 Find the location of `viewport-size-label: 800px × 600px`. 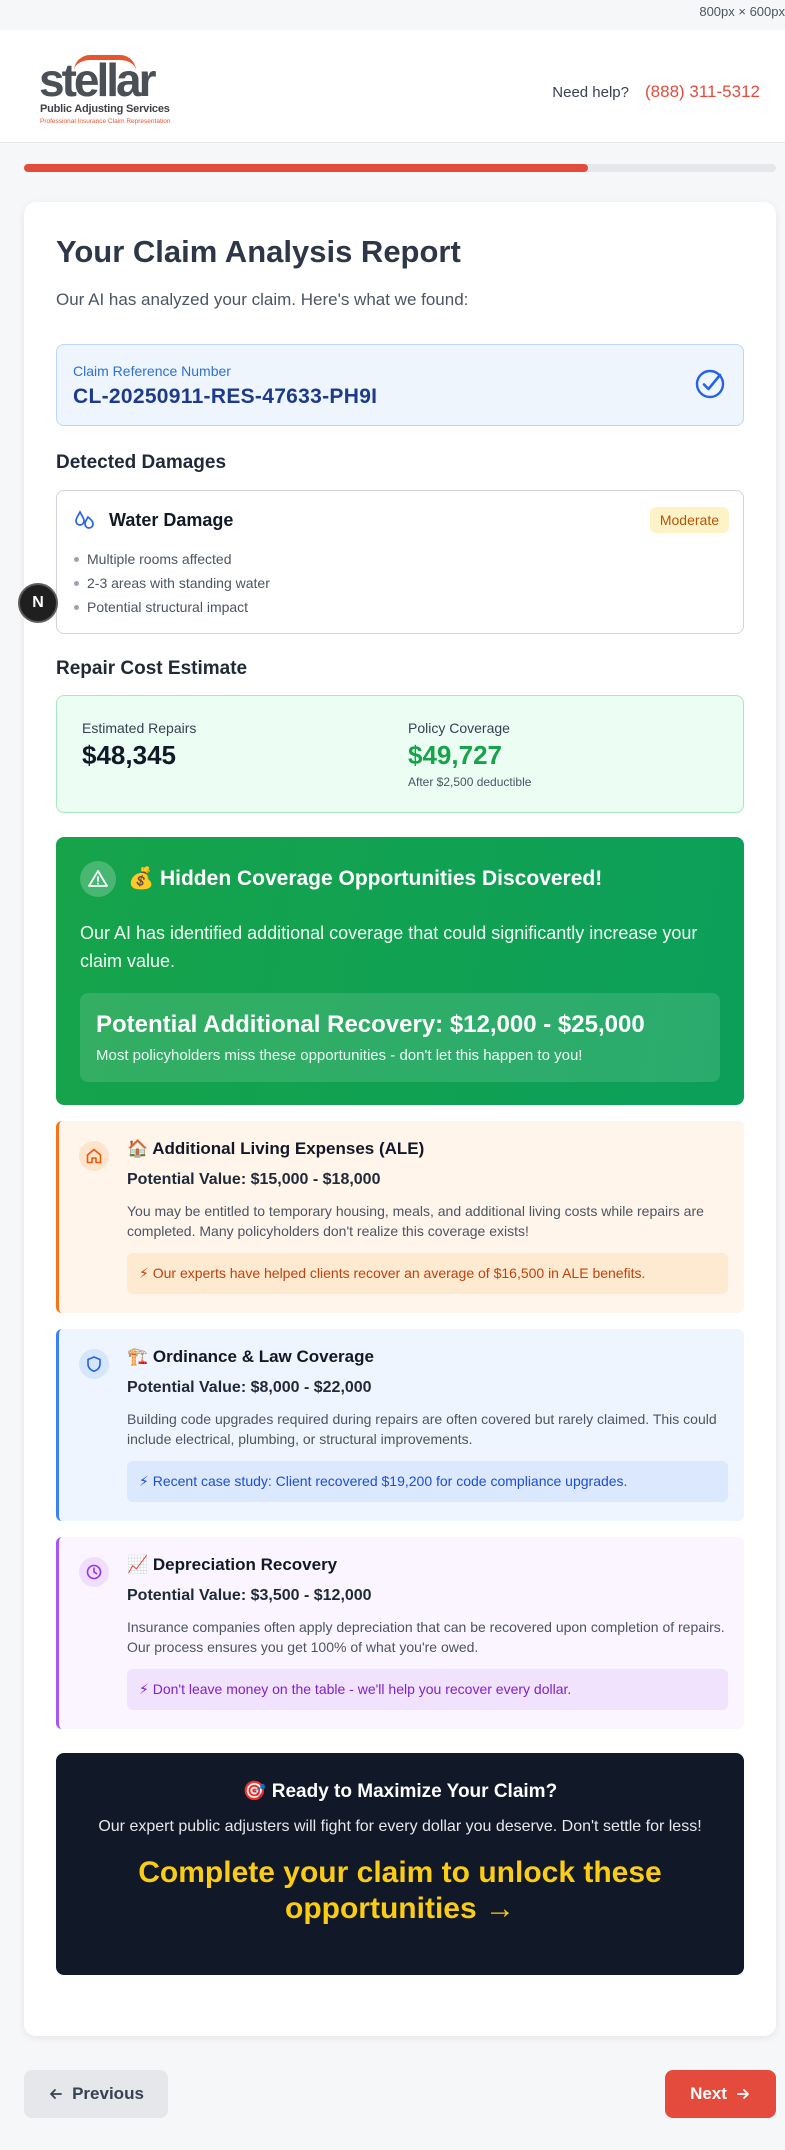

viewport-size-label: 800px × 600px is located at coordinates (742, 11).